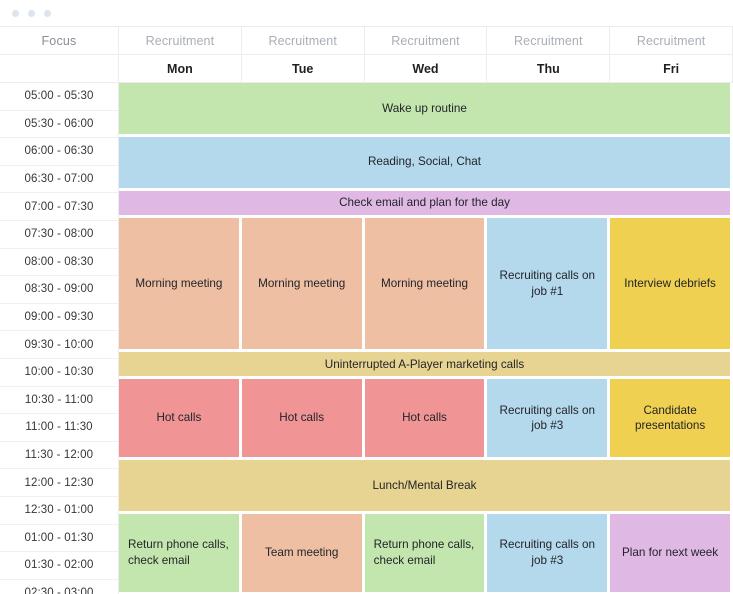 This screenshot has width=733, height=594. What do you see at coordinates (59, 207) in the screenshot?
I see `time-slot-row: 07:00 - 07:30` at bounding box center [59, 207].